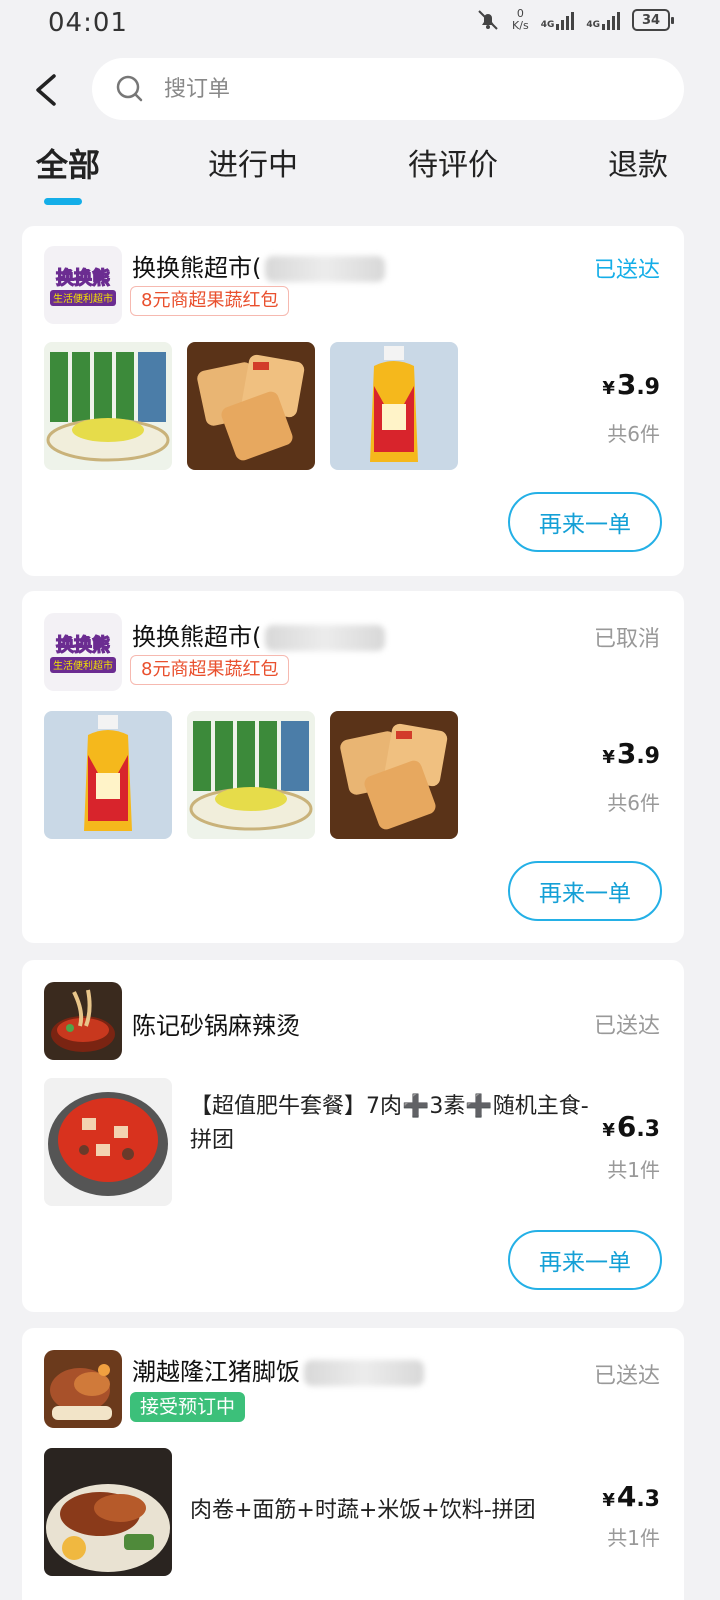  Describe the element at coordinates (389, 1123) in the screenshot. I see `item-description: 【超值肥牛套餐】7肉➕3素➕随机主食-拼团` at that location.